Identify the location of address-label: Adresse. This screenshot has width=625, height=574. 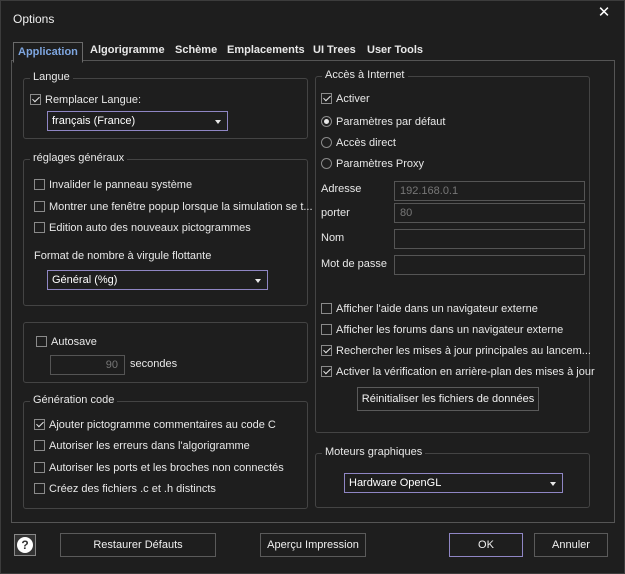
(341, 189).